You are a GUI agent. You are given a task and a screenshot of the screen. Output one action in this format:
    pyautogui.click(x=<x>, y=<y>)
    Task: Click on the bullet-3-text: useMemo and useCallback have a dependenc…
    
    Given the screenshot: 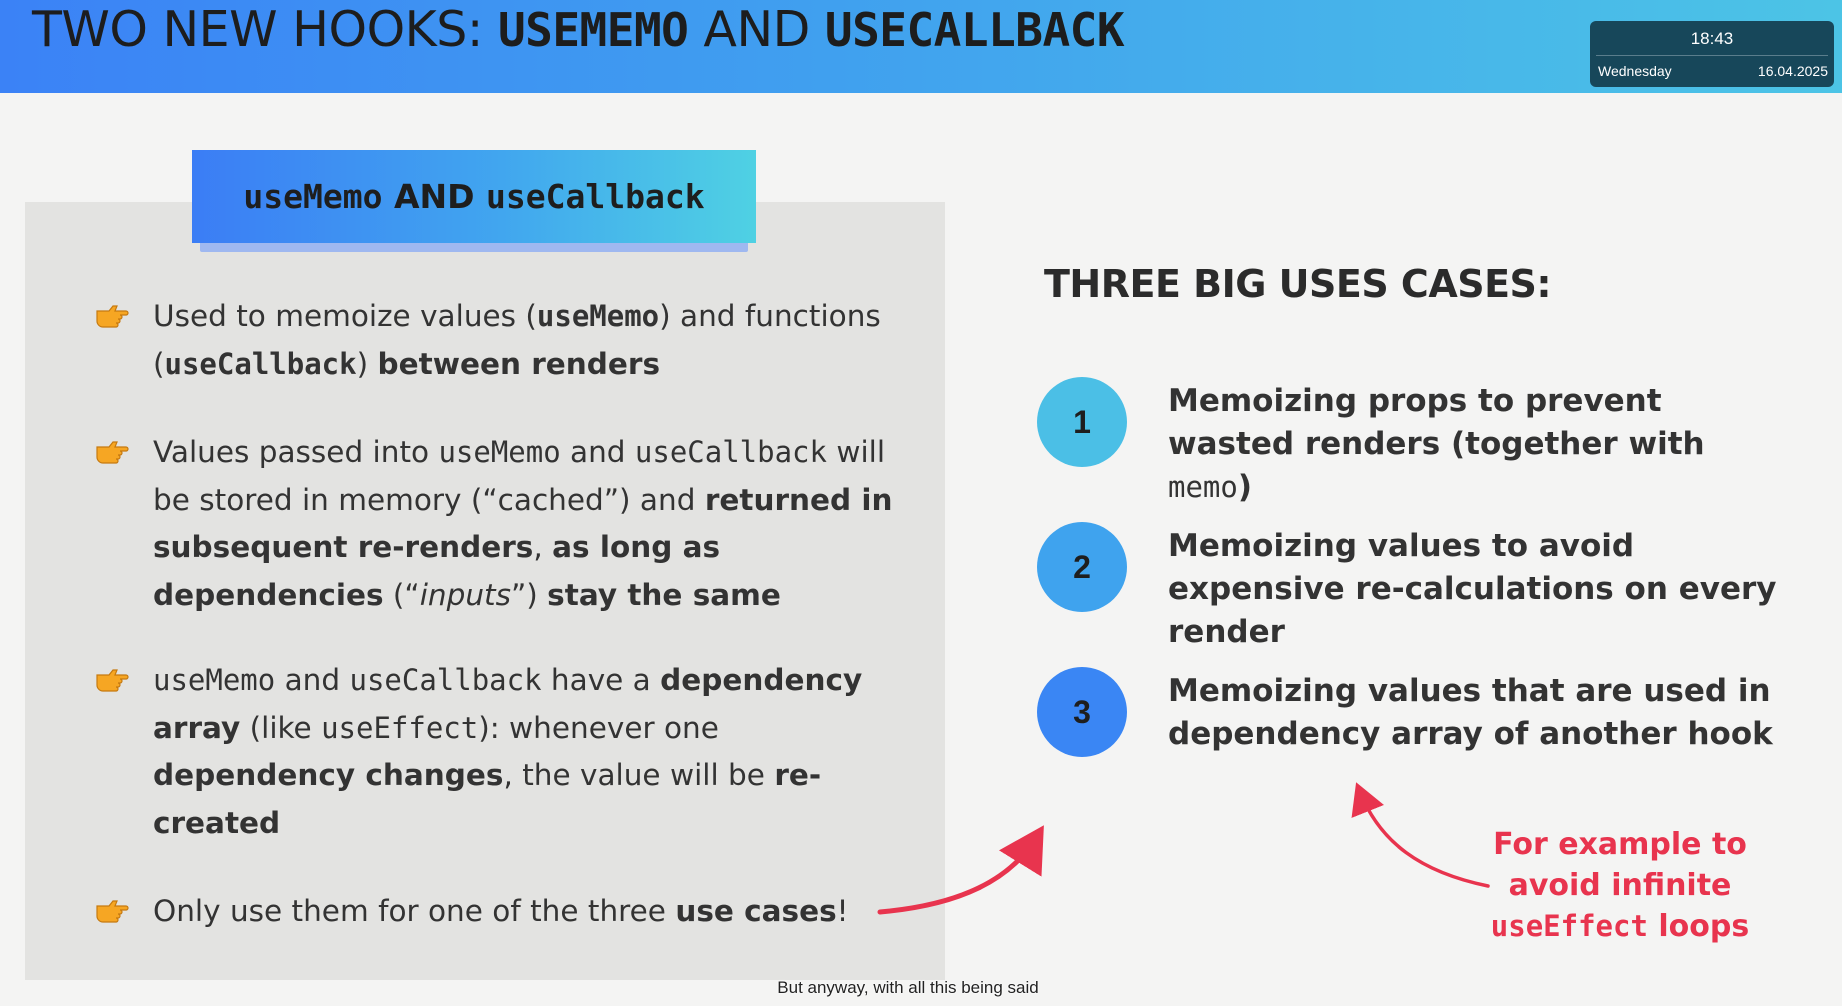 What is the action you would take?
    pyautogui.click(x=508, y=751)
    